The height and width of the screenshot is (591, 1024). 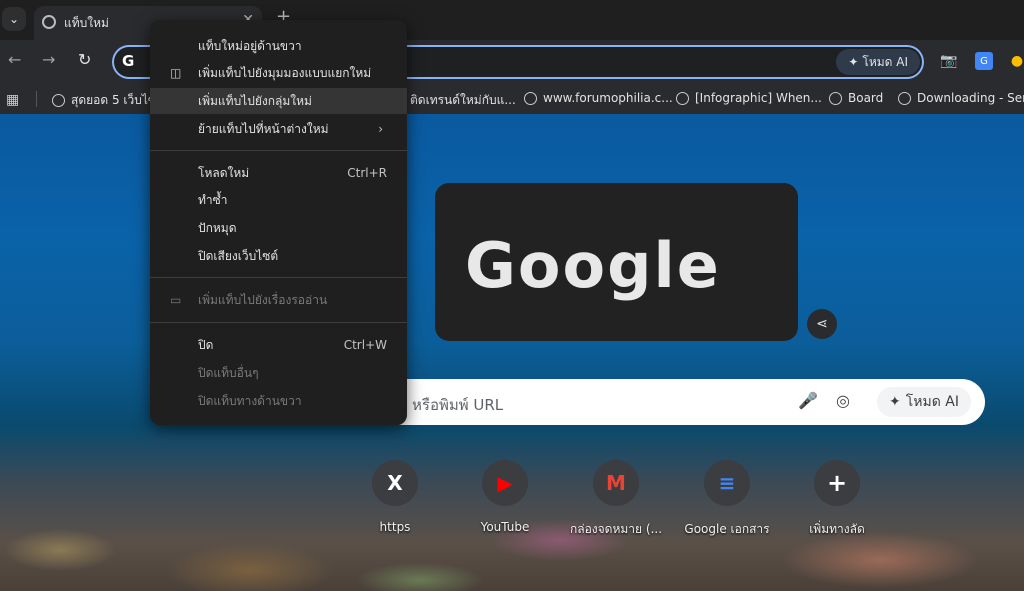 What do you see at coordinates (14, 59) in the screenshot?
I see `back-button: ←` at bounding box center [14, 59].